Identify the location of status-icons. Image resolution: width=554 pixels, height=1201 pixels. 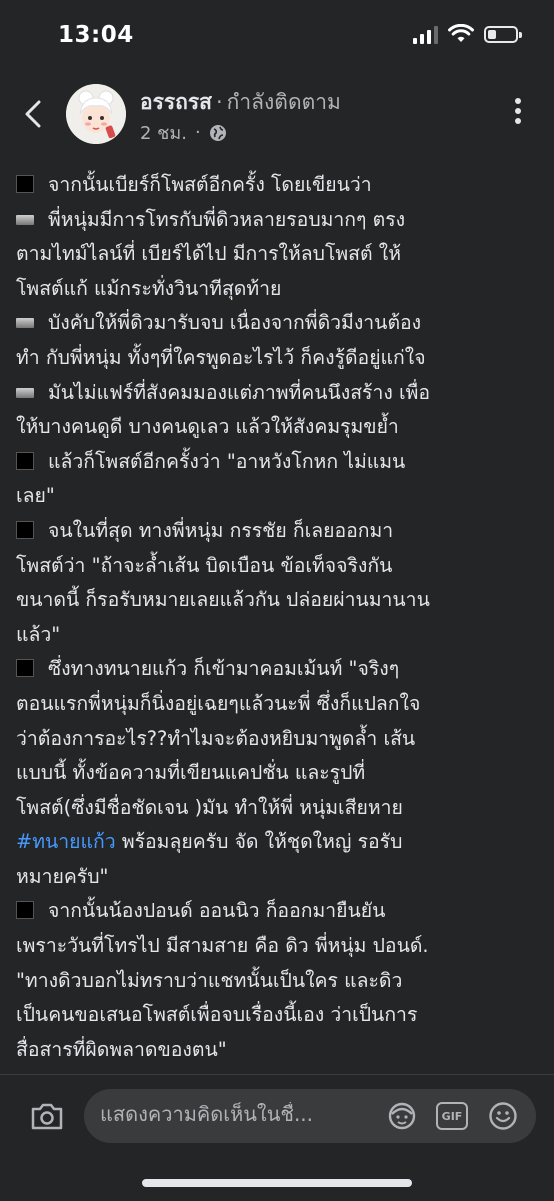
(467, 34).